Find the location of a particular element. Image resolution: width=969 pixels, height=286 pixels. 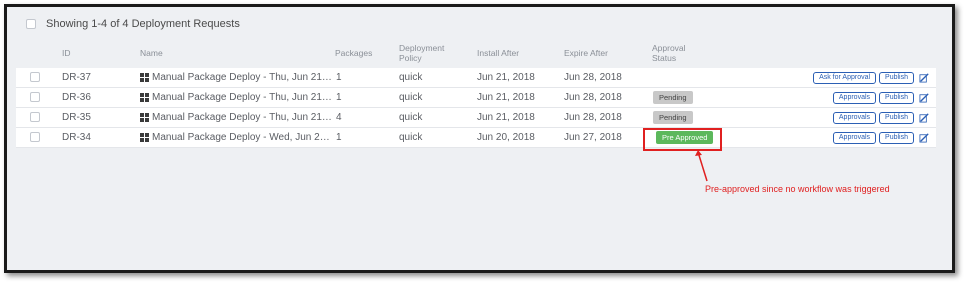

column-deployment-policy: Deployment Policy is located at coordinates (421, 53).